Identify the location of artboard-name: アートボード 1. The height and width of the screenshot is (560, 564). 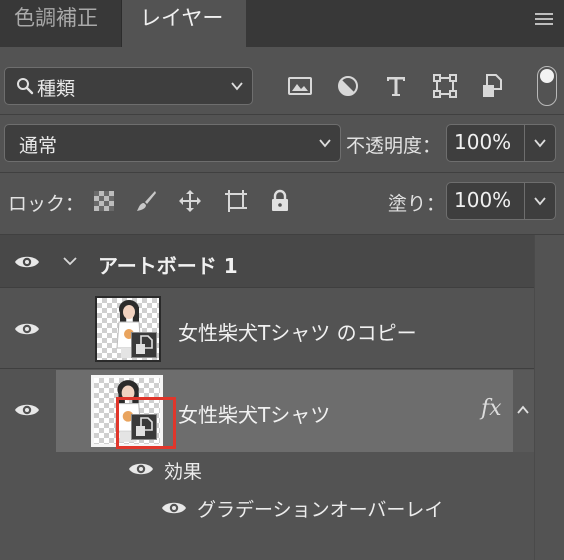
(168, 264).